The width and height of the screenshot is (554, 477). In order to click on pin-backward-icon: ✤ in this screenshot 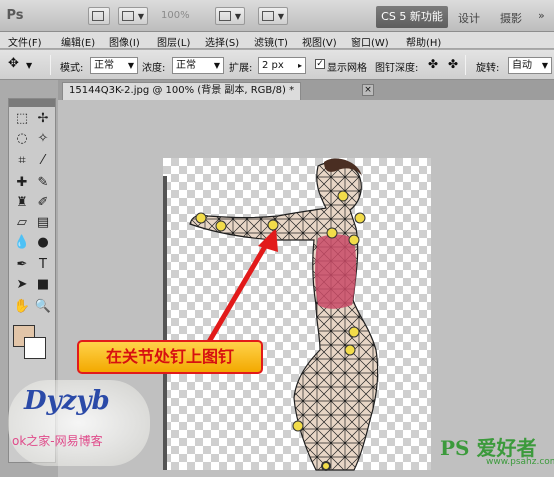, I will do `click(453, 64)`.